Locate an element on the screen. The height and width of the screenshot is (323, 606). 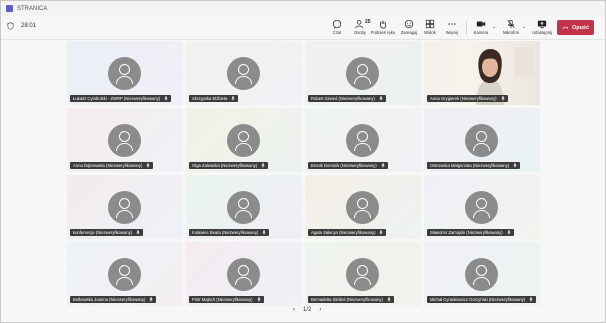
participant-name-label: Agata Sałacyn (Niezweryfikowany) is located at coordinates (347, 232).